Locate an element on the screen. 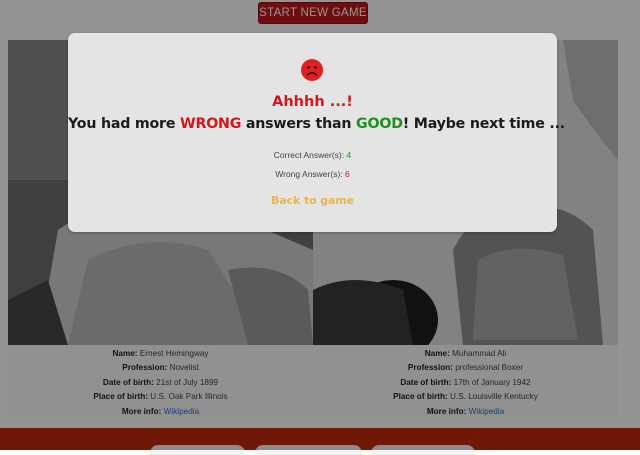 Image resolution: width=640 pixels, height=455 pixels. correct-answers-count: 4 is located at coordinates (349, 155).